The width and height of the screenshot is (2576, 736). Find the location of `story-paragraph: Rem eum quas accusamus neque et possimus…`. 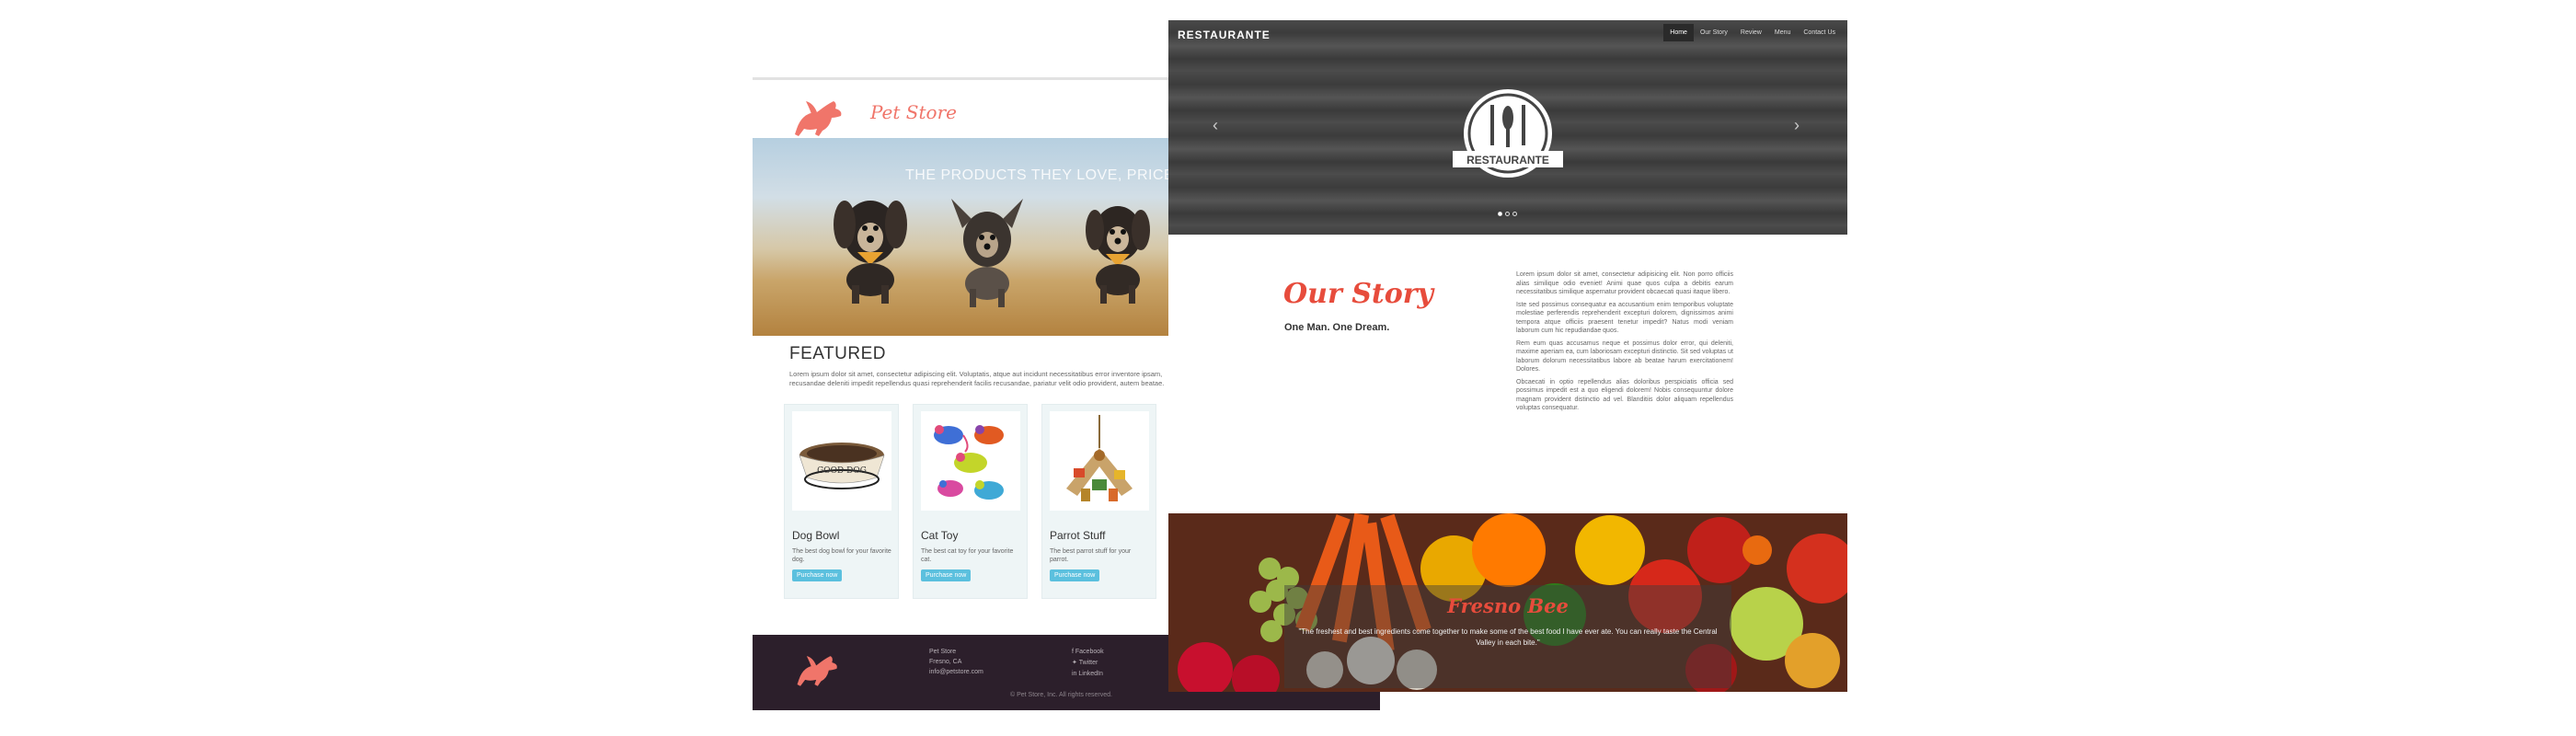

story-paragraph: Rem eum quas accusamus neque et possimus… is located at coordinates (1624, 356).